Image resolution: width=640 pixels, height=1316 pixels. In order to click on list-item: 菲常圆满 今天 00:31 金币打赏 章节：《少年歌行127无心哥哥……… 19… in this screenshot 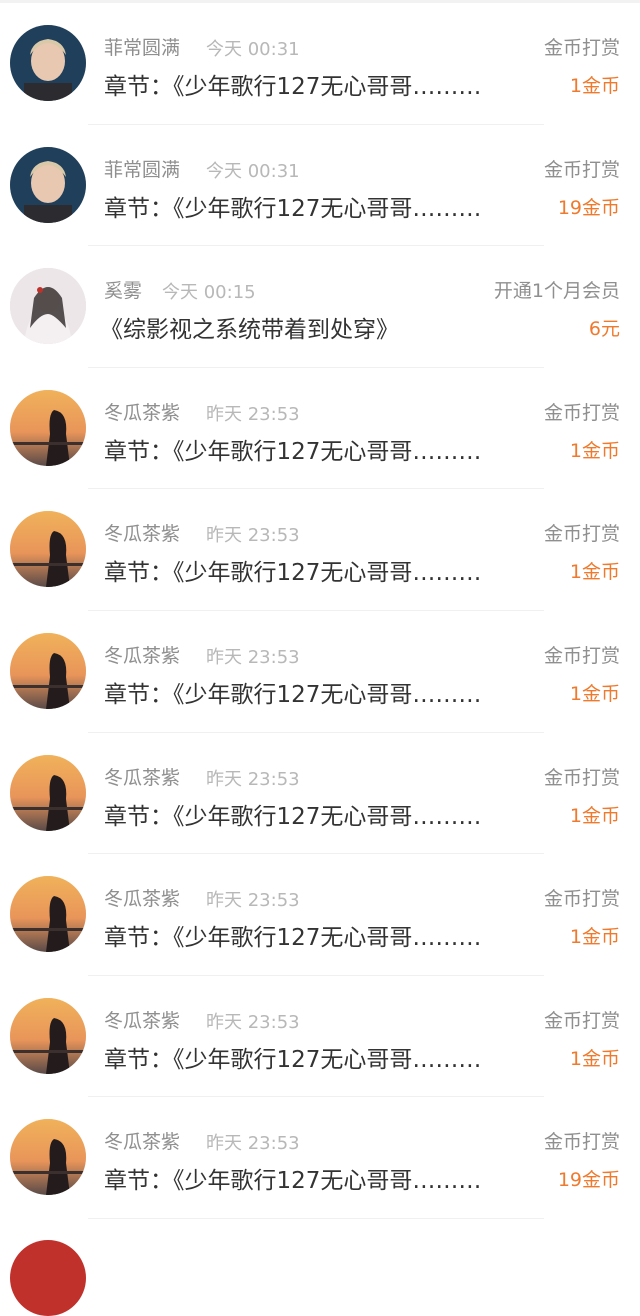, I will do `click(320, 186)`.